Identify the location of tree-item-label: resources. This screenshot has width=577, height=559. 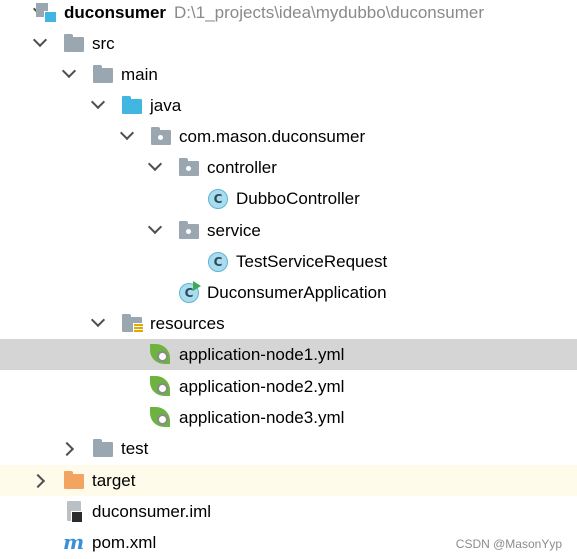
(187, 323).